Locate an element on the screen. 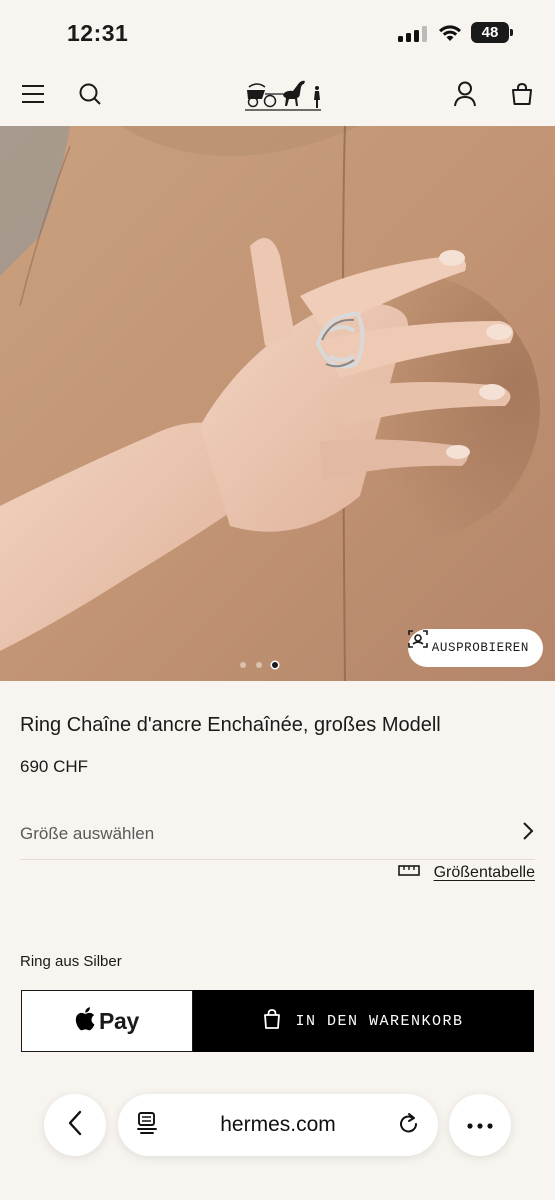 Image resolution: width=555 pixels, height=1200 pixels. cellular-signal-icon is located at coordinates (413, 34).